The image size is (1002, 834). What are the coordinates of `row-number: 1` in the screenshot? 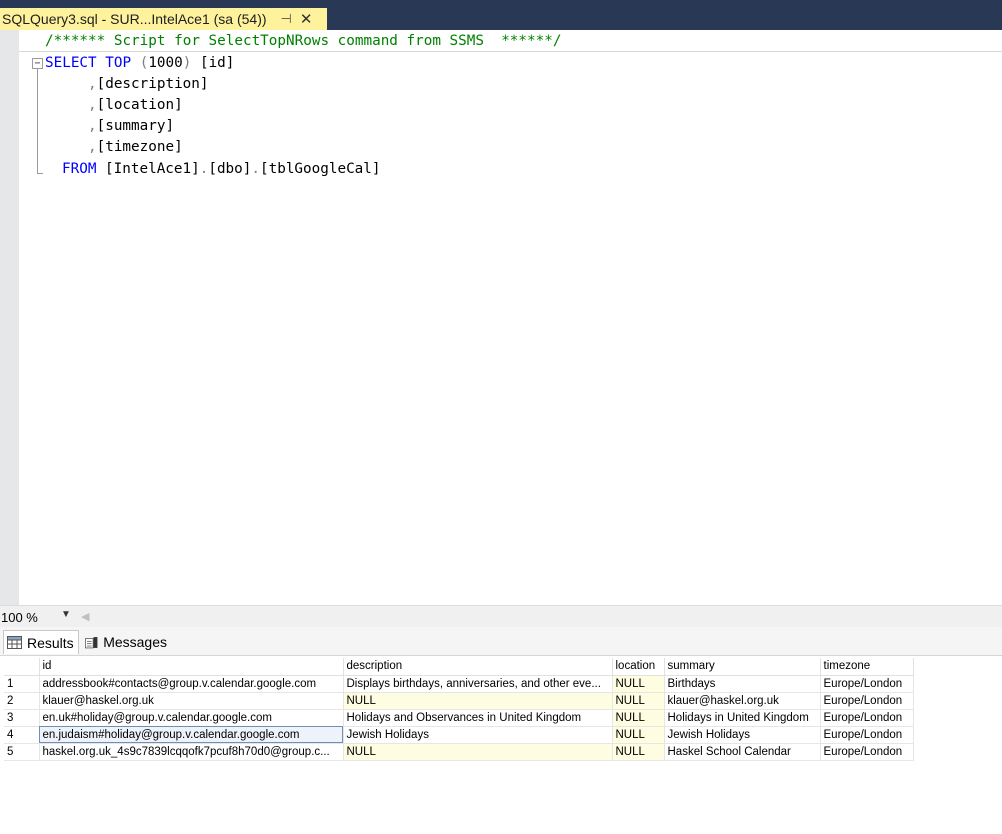 It's located at (22, 684).